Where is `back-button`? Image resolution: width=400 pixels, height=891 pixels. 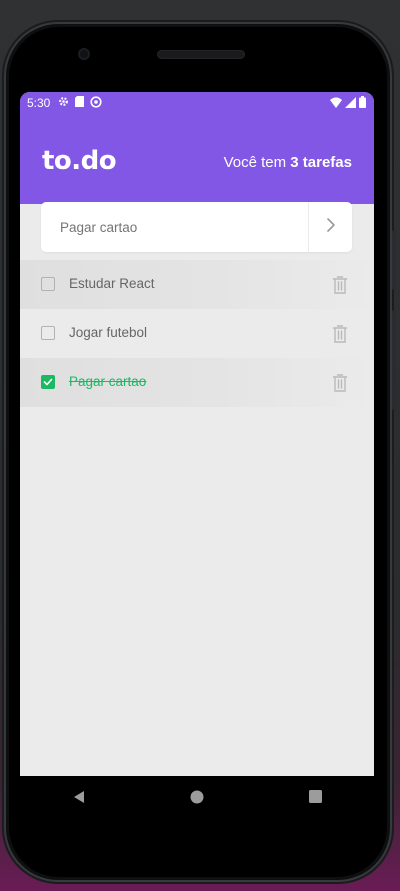
back-button is located at coordinates (79, 799).